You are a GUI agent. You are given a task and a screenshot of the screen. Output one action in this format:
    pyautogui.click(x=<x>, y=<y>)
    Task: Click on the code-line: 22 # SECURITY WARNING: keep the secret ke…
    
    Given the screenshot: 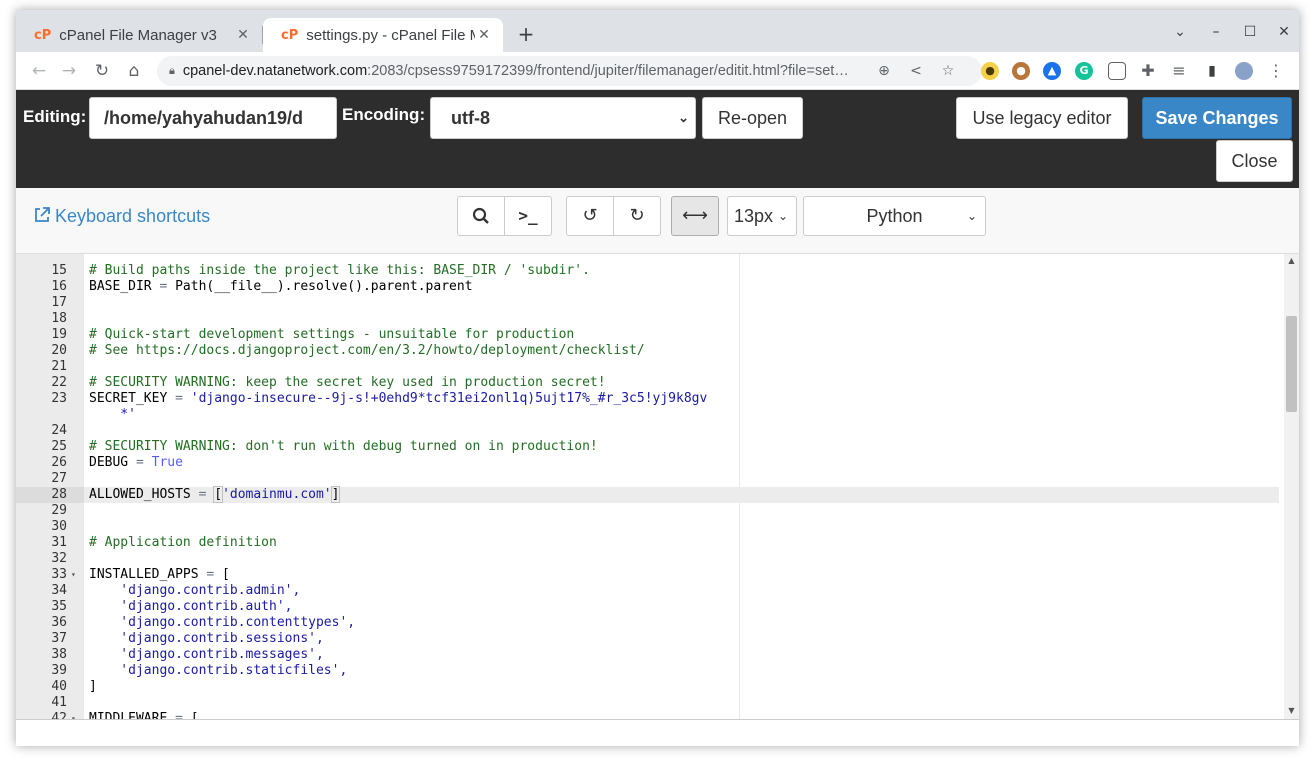 What is the action you would take?
    pyautogui.click(x=646, y=383)
    